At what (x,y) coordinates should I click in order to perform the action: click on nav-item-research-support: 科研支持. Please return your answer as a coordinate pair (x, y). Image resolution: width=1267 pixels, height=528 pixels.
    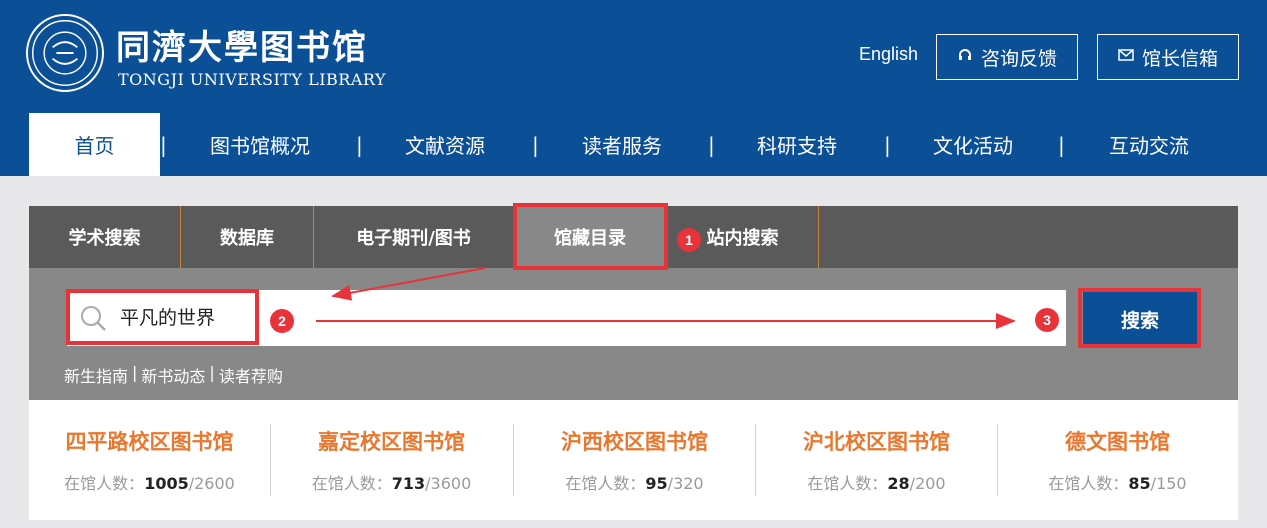
    Looking at the image, I should click on (797, 144).